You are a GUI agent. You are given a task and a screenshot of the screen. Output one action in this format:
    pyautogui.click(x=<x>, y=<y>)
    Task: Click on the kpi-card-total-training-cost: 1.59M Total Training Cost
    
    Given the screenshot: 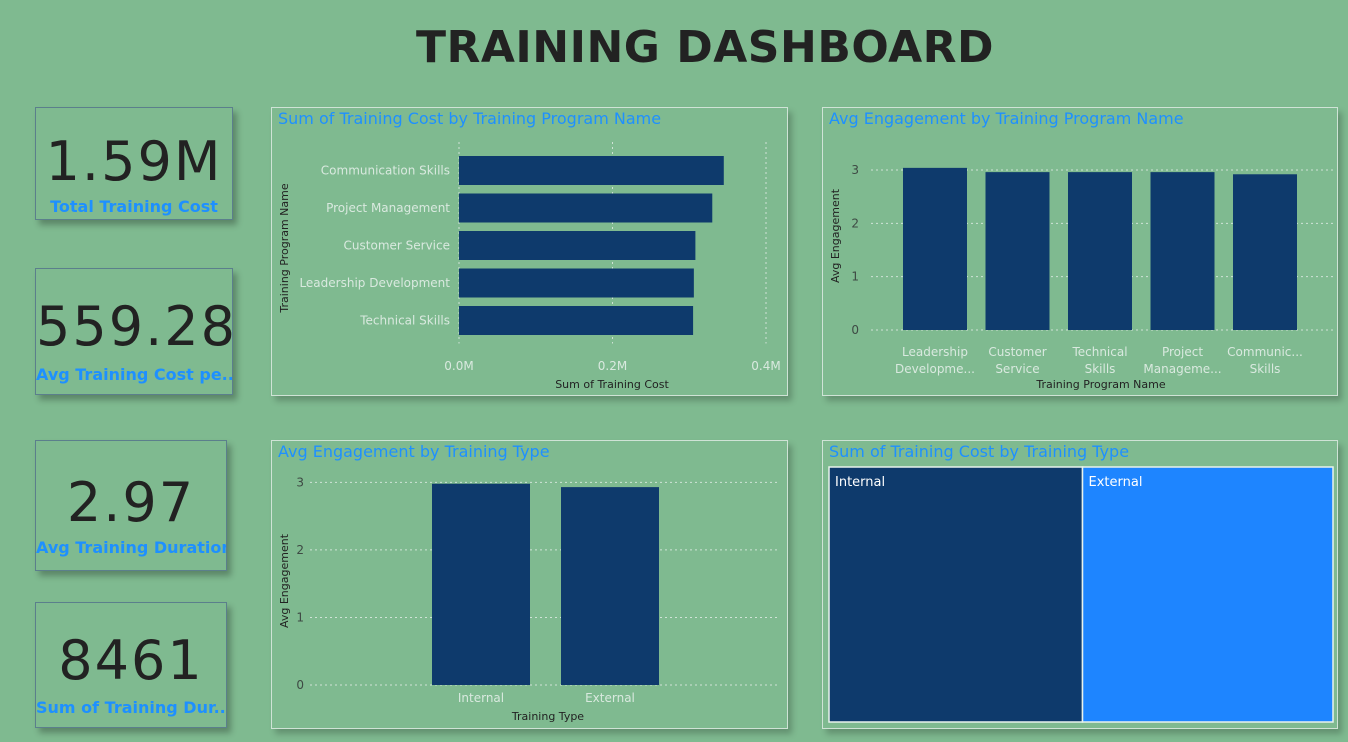 What is the action you would take?
    pyautogui.click(x=134, y=163)
    